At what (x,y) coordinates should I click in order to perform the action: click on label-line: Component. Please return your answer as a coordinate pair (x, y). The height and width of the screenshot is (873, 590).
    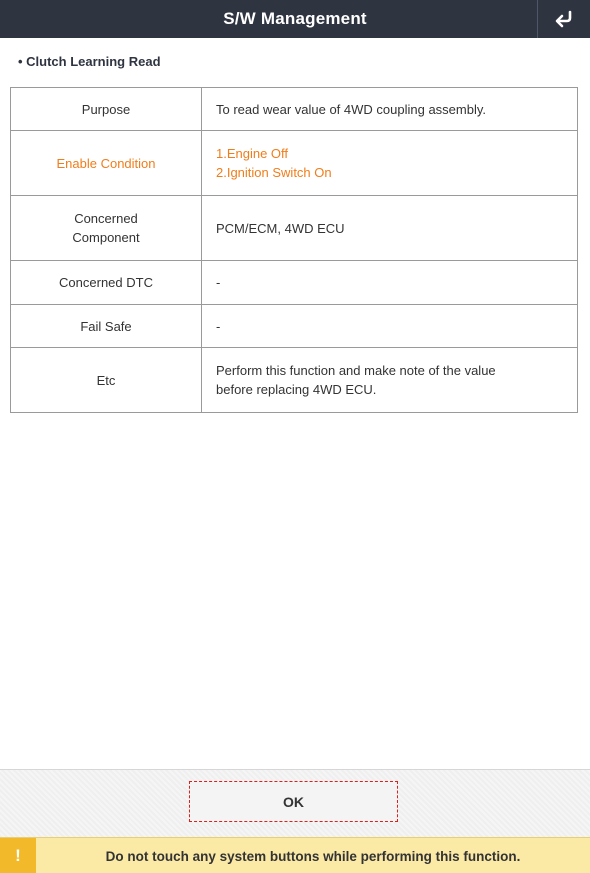
    Looking at the image, I should click on (106, 237).